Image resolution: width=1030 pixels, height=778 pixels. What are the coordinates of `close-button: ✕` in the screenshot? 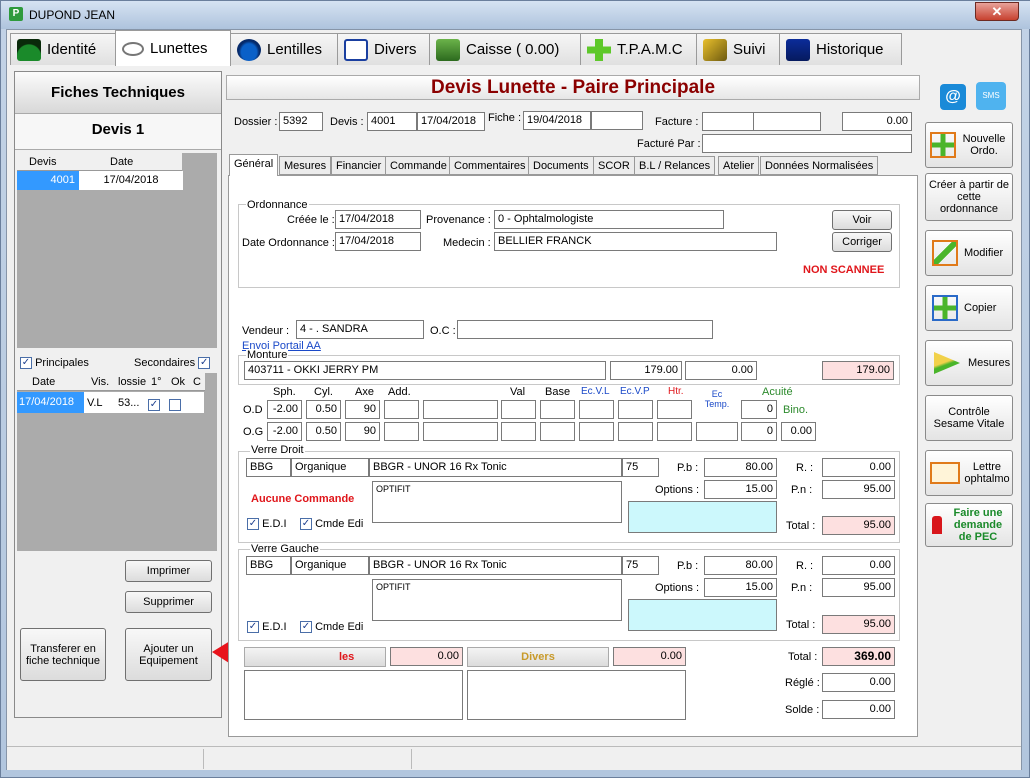 It's located at (997, 11).